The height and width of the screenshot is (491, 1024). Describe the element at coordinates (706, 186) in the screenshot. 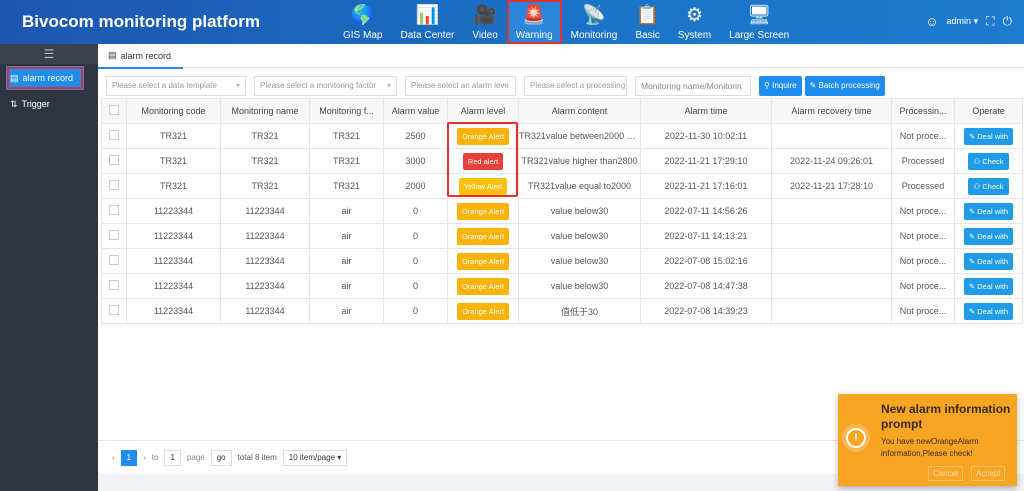

I see `cell: 2022-11-21 17:16:01` at that location.